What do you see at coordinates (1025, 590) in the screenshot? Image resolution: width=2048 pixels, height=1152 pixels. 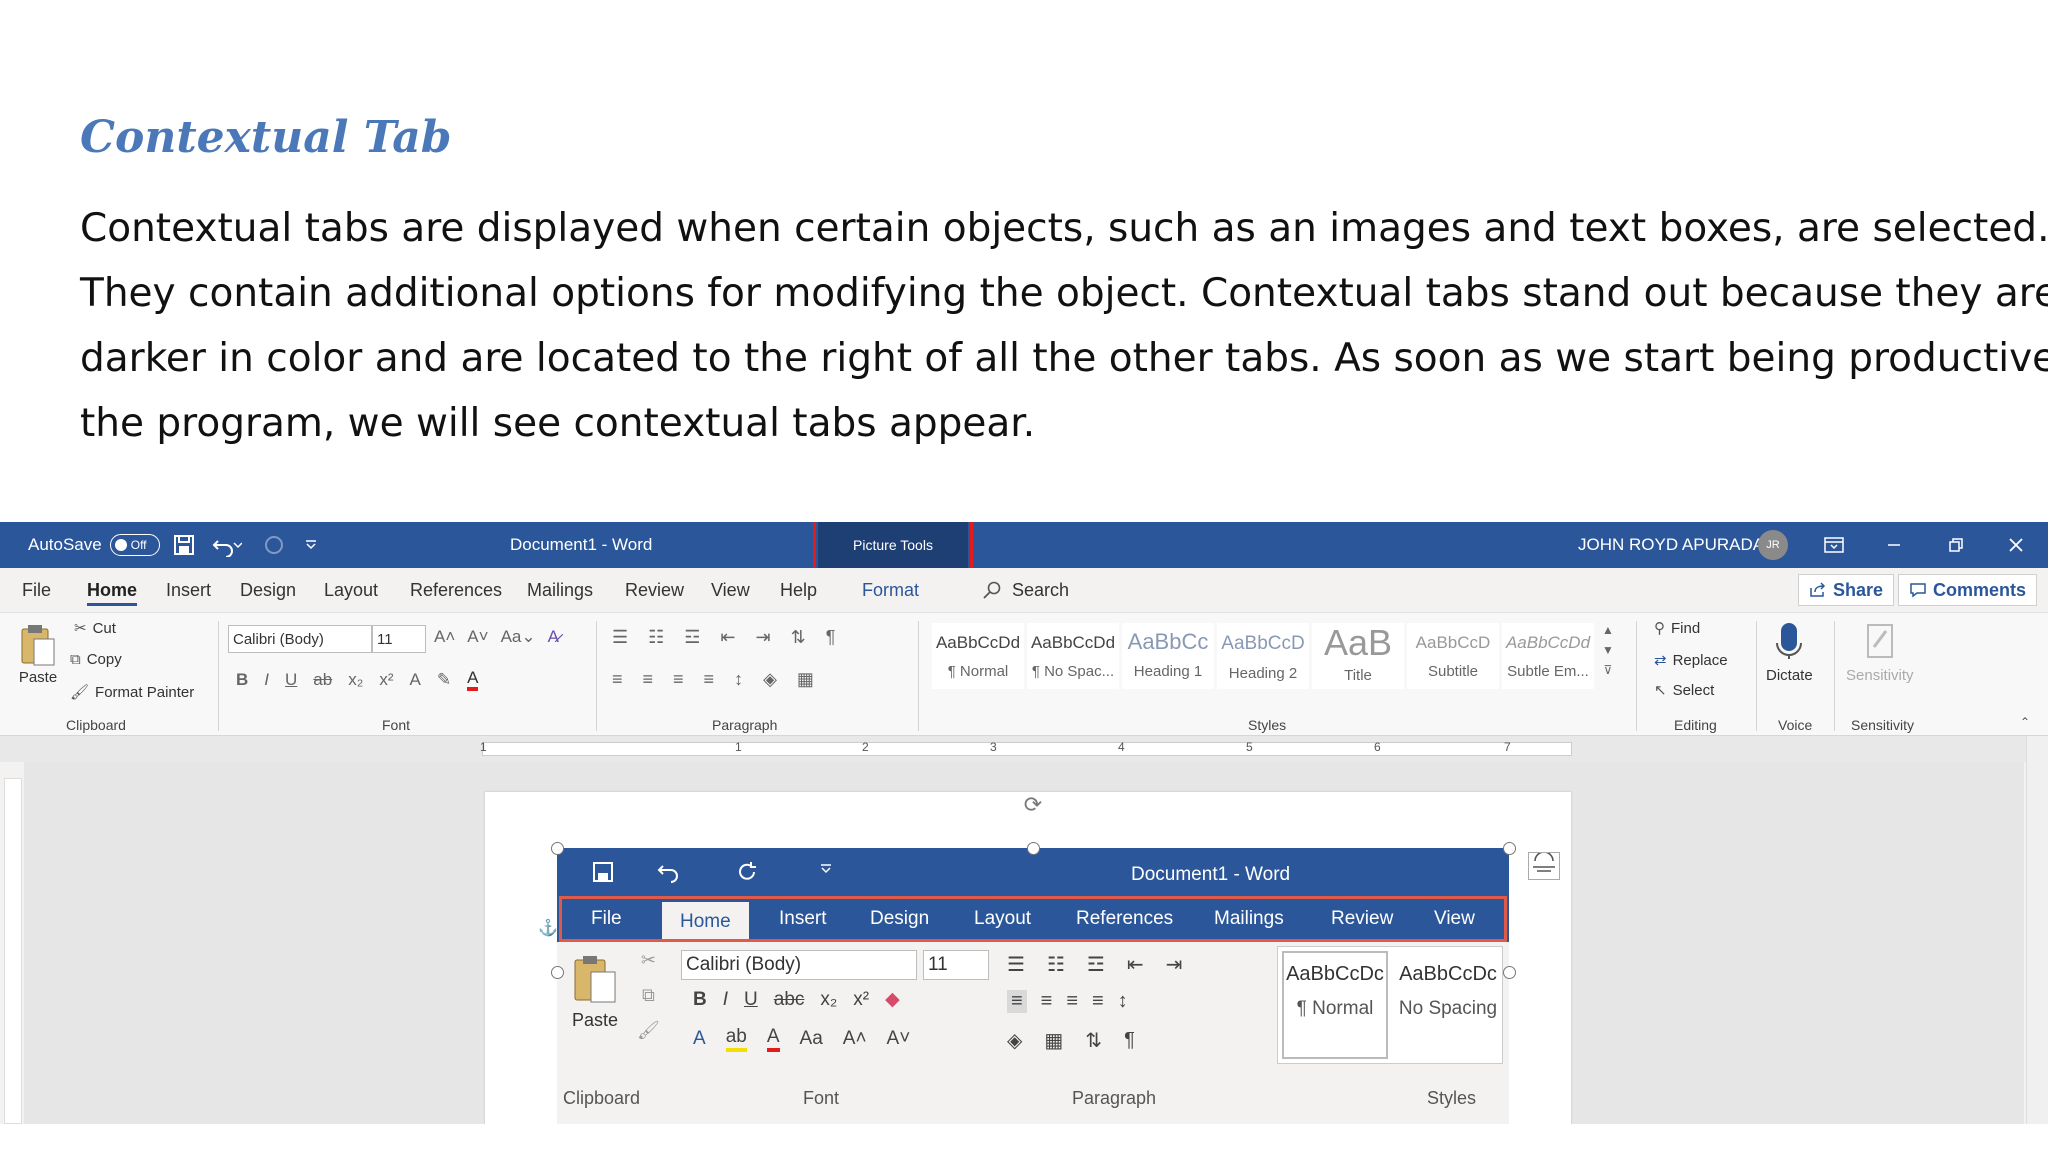 I see `search-box: Search` at bounding box center [1025, 590].